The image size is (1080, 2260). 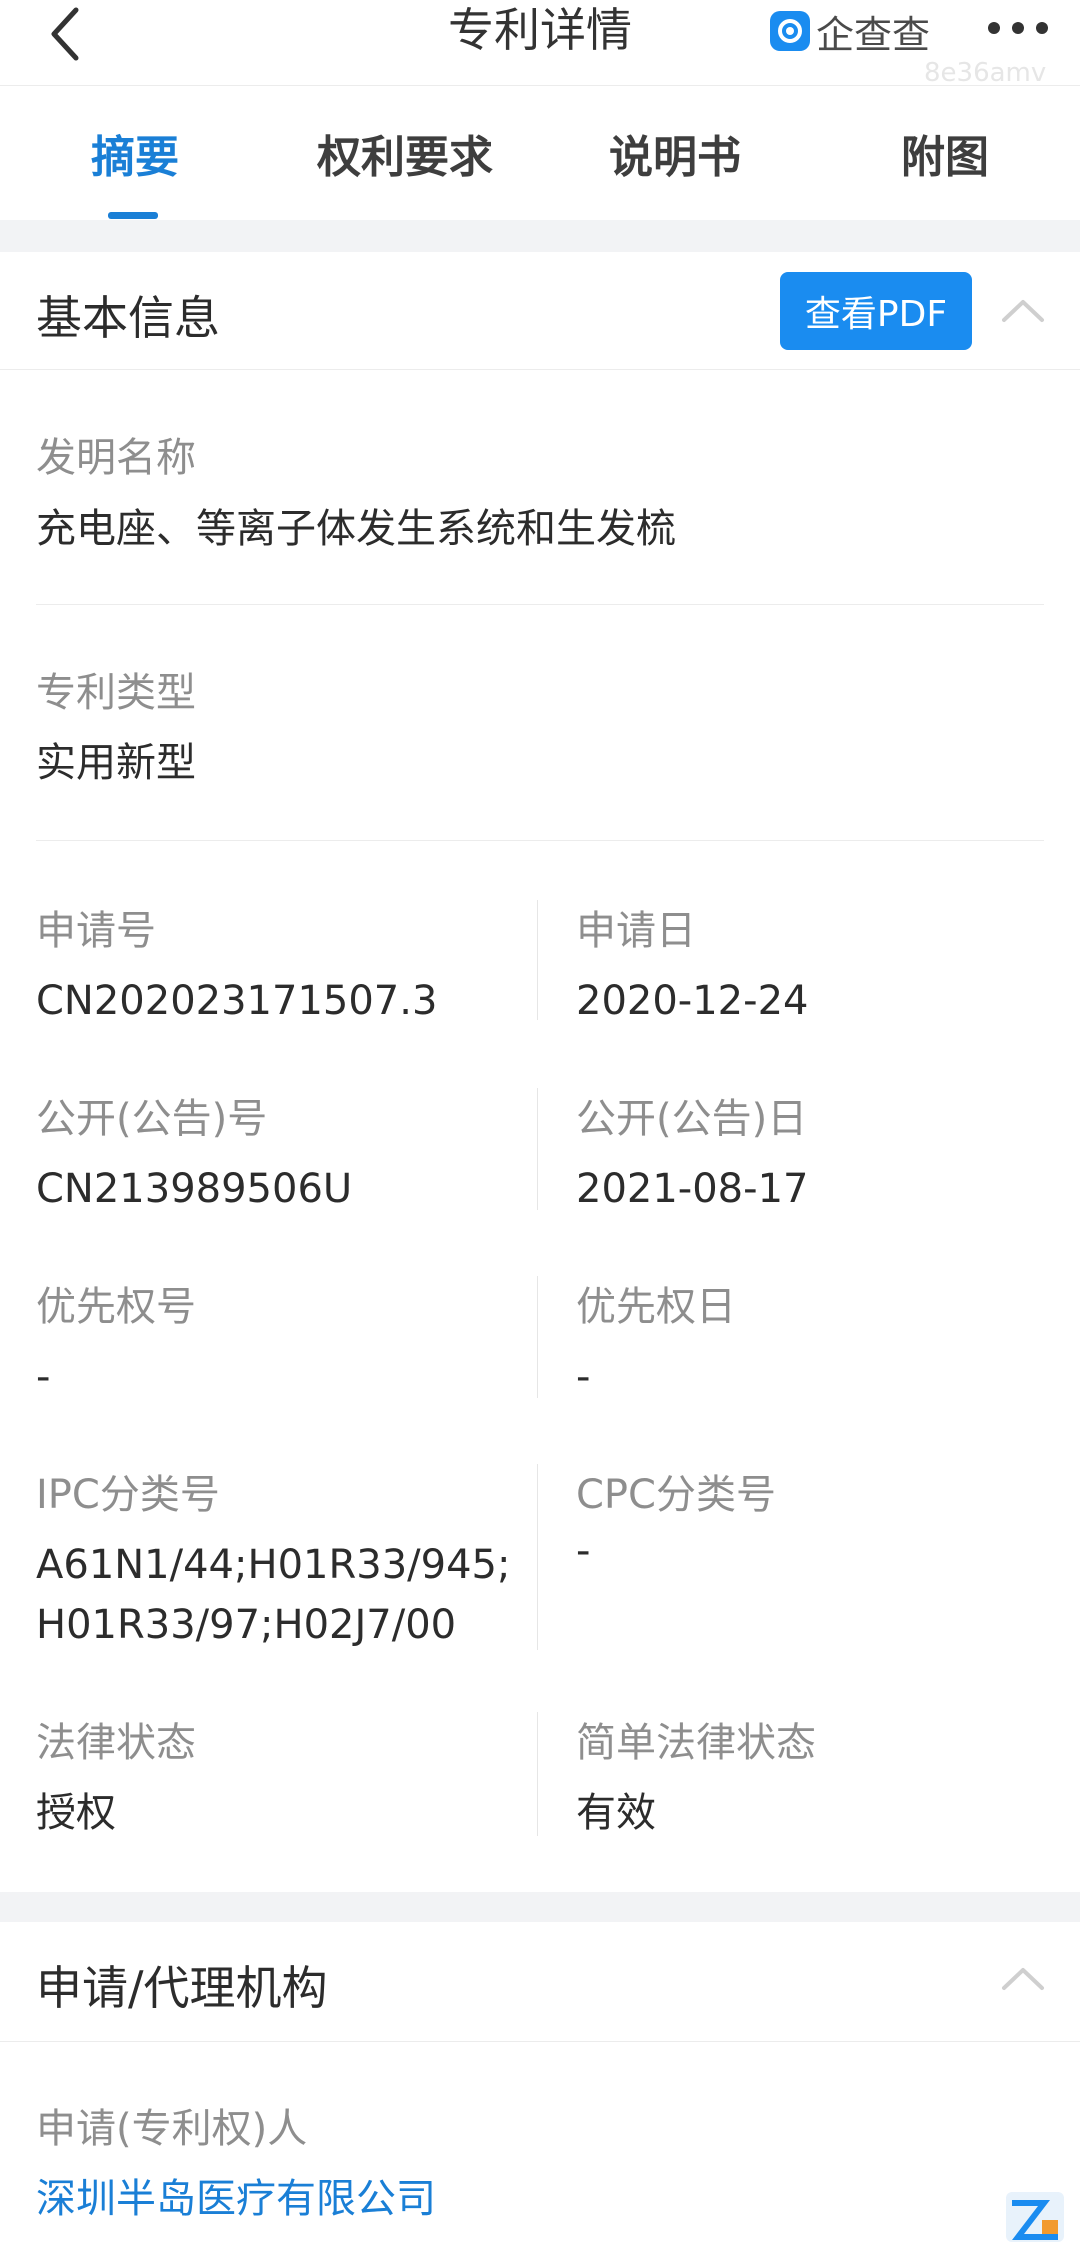 What do you see at coordinates (116, 458) in the screenshot?
I see `invention-name-label: 发明名称` at bounding box center [116, 458].